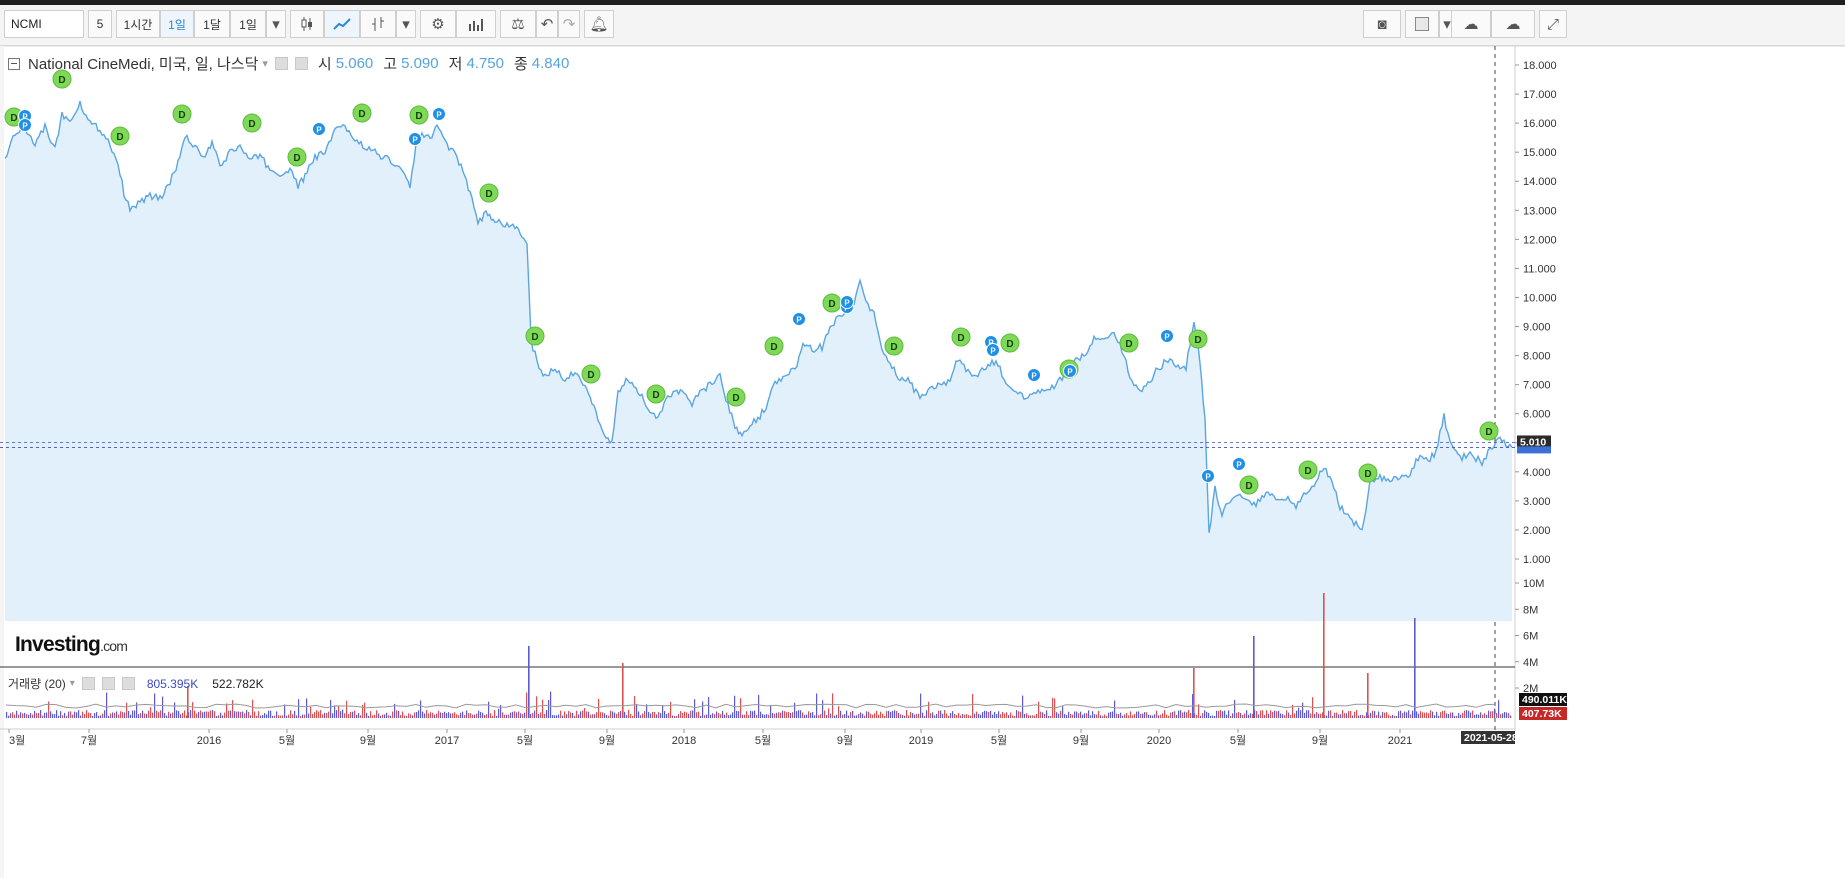  I want to click on indicators-button, so click(476, 24).